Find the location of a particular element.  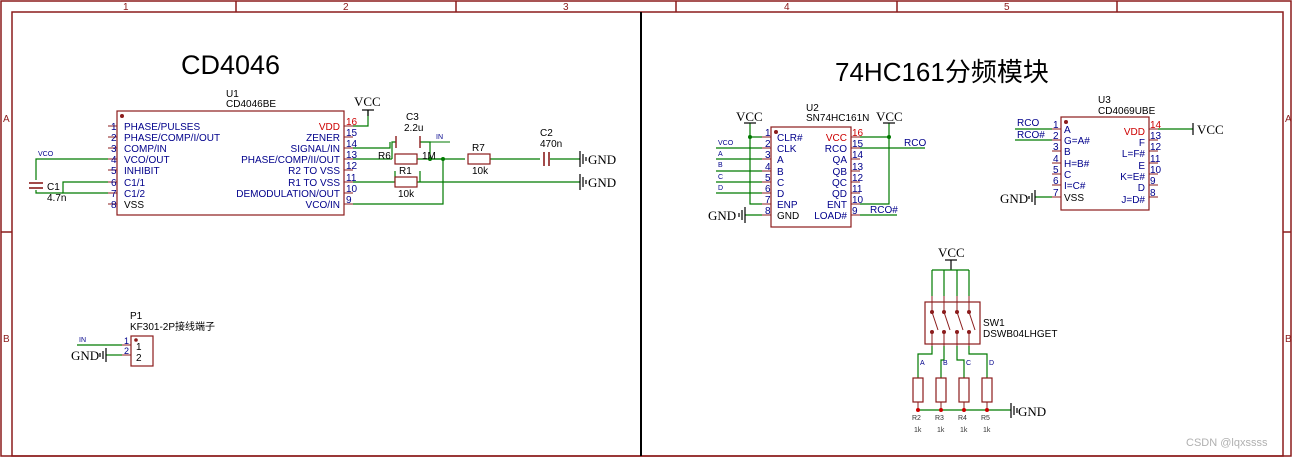

u1-pin-num-5: 5 is located at coordinates (114, 171).